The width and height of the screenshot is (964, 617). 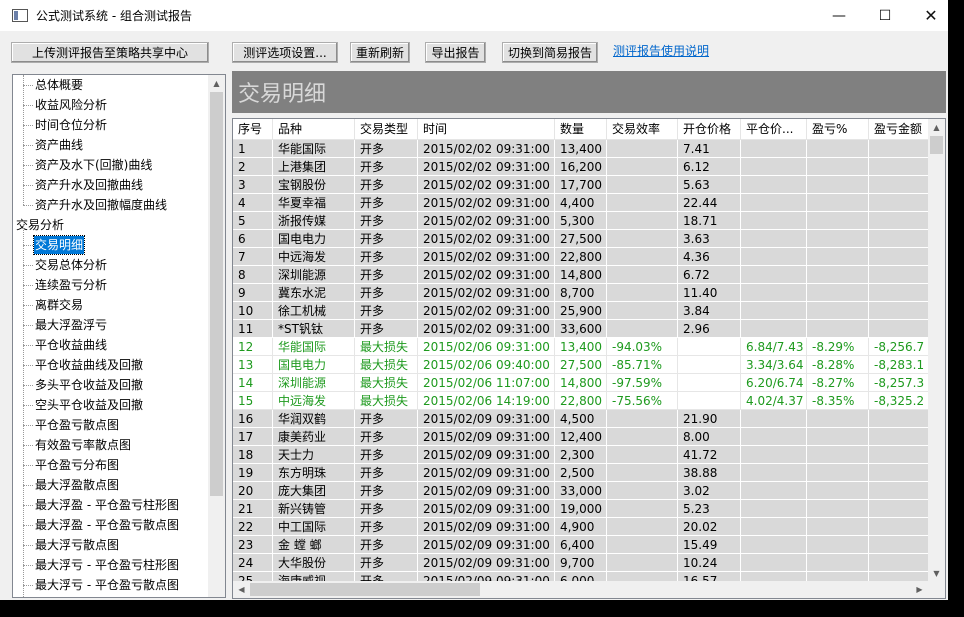 What do you see at coordinates (936, 145) in the screenshot?
I see `table-v-scroll-thumb` at bounding box center [936, 145].